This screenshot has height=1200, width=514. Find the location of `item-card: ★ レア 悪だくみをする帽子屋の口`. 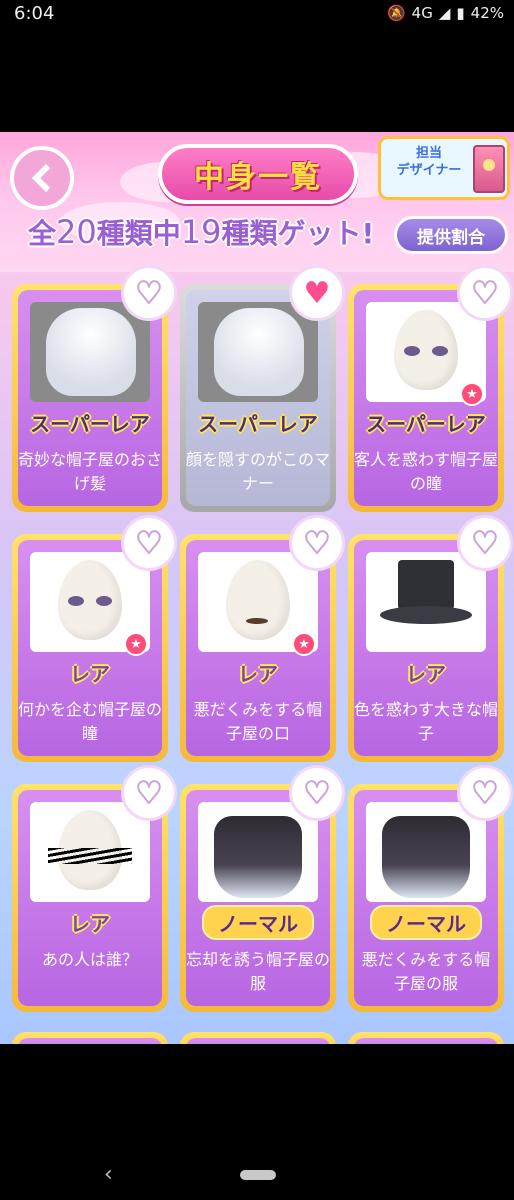

item-card: ★ レア 悪だくみをする帽子屋の口 is located at coordinates (258, 648).